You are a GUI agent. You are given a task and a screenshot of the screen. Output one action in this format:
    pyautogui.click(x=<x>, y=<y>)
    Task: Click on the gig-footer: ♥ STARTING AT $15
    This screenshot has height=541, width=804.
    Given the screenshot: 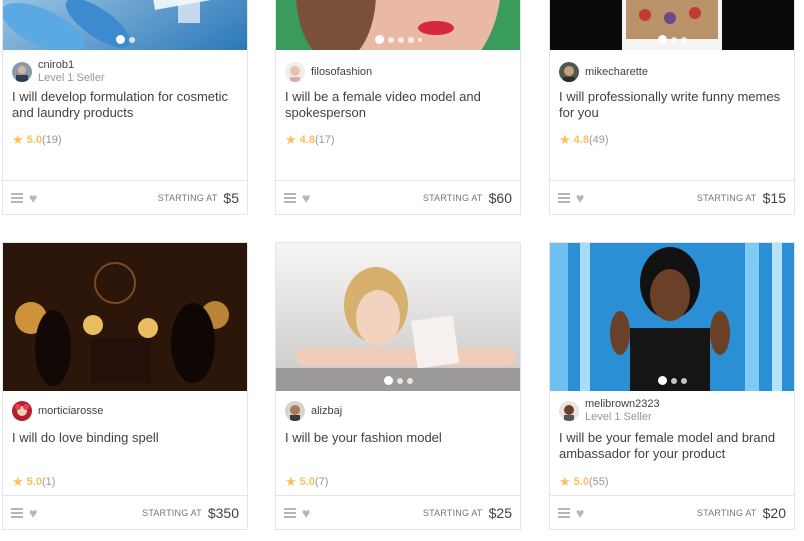 What is the action you would take?
    pyautogui.click(x=672, y=197)
    